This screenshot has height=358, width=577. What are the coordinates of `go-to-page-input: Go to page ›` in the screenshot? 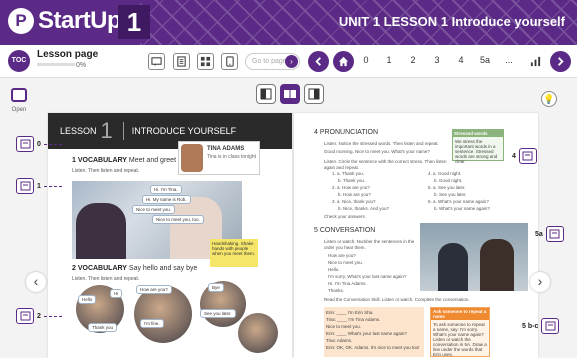 It's located at (272, 61).